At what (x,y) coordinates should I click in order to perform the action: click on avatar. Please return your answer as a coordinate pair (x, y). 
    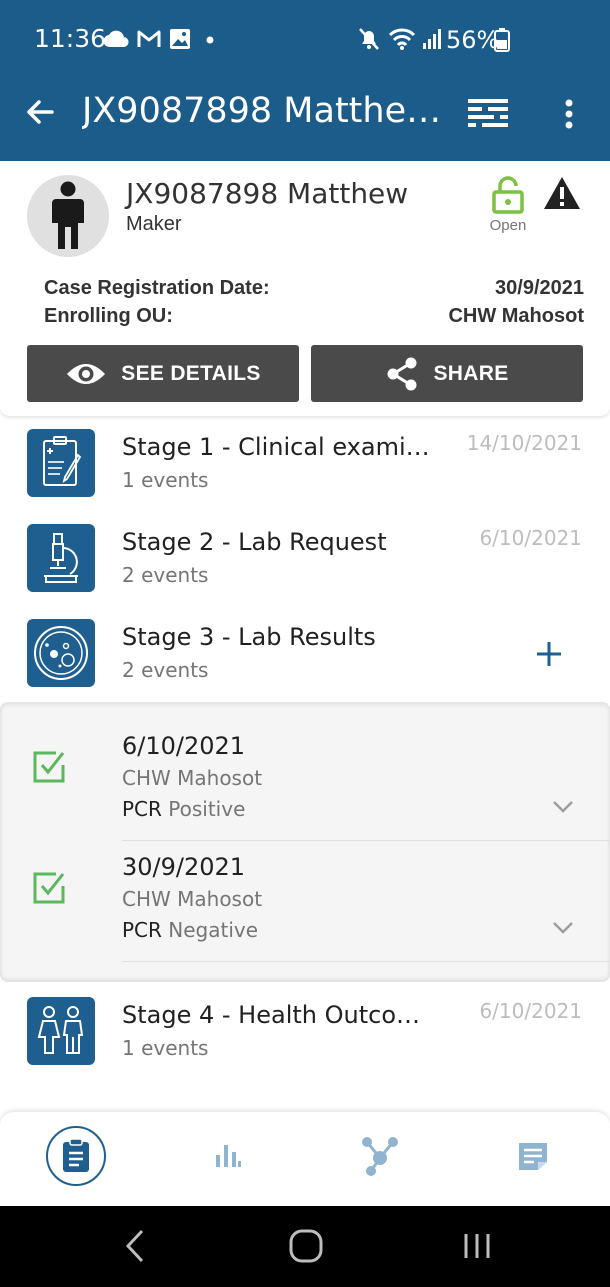
    Looking at the image, I should click on (68, 216).